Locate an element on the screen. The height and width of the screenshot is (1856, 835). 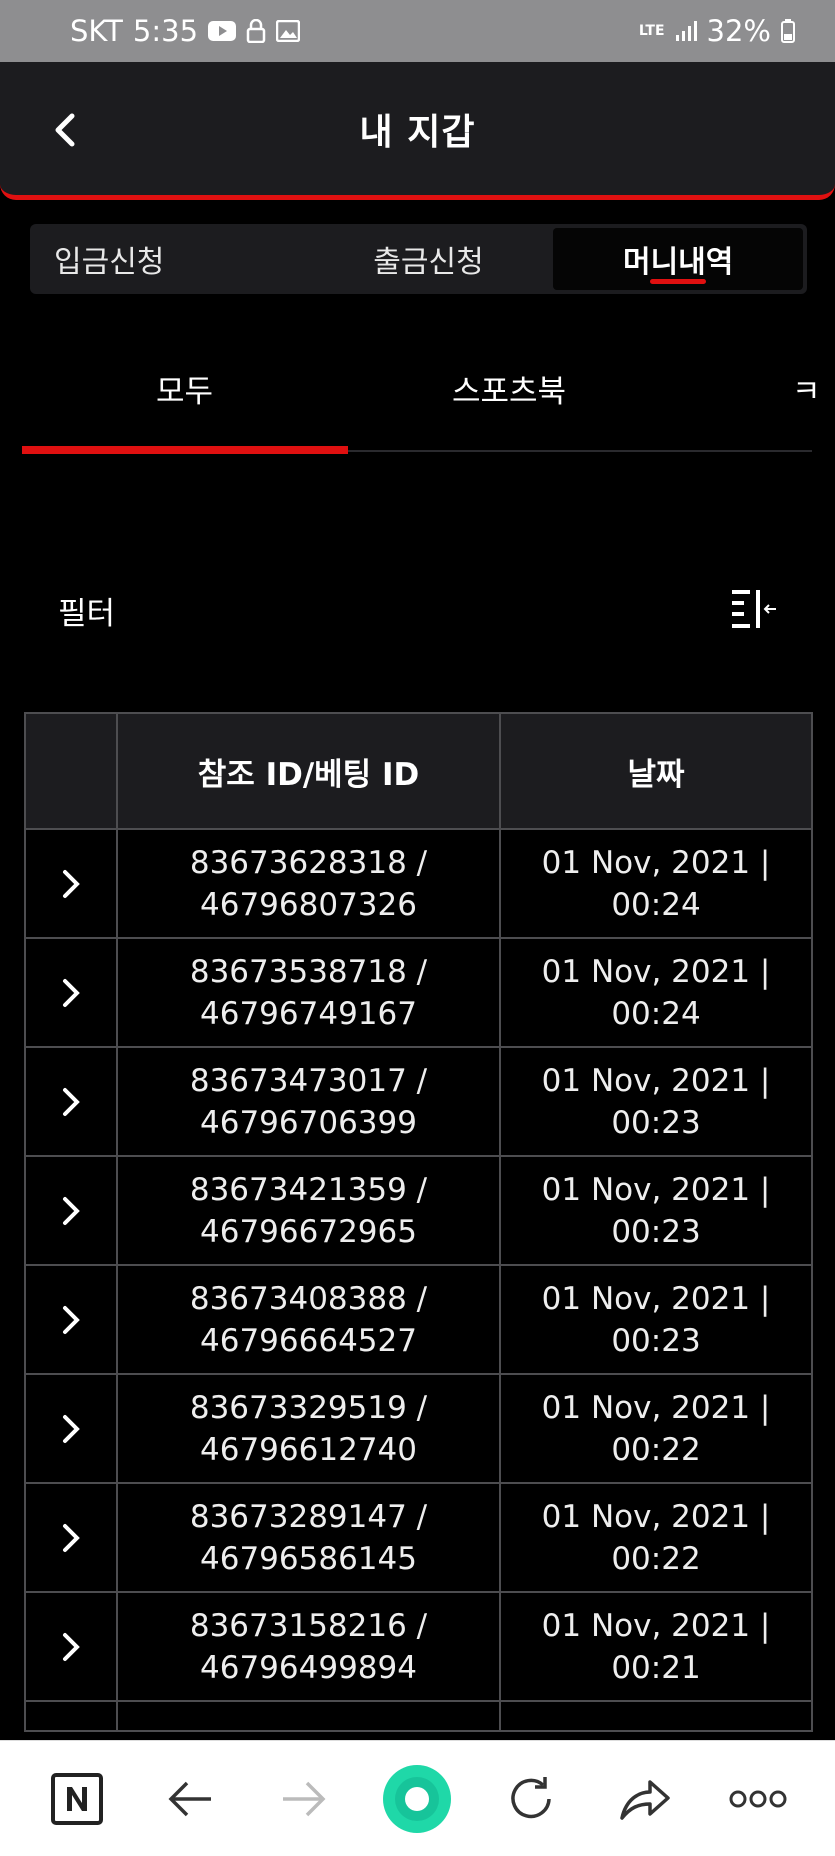
header-expand-column is located at coordinates (71, 771).